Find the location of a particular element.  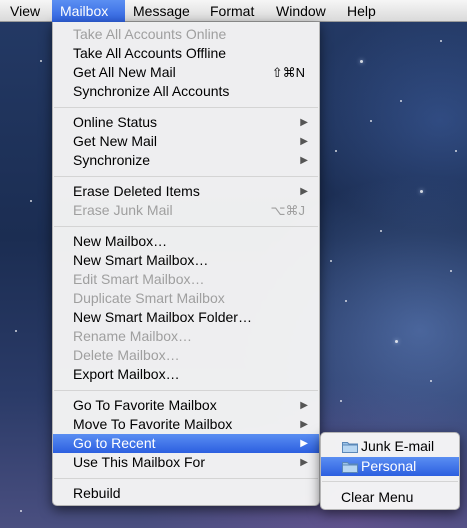

menu-item-label: Get New Mail is located at coordinates (115, 141).